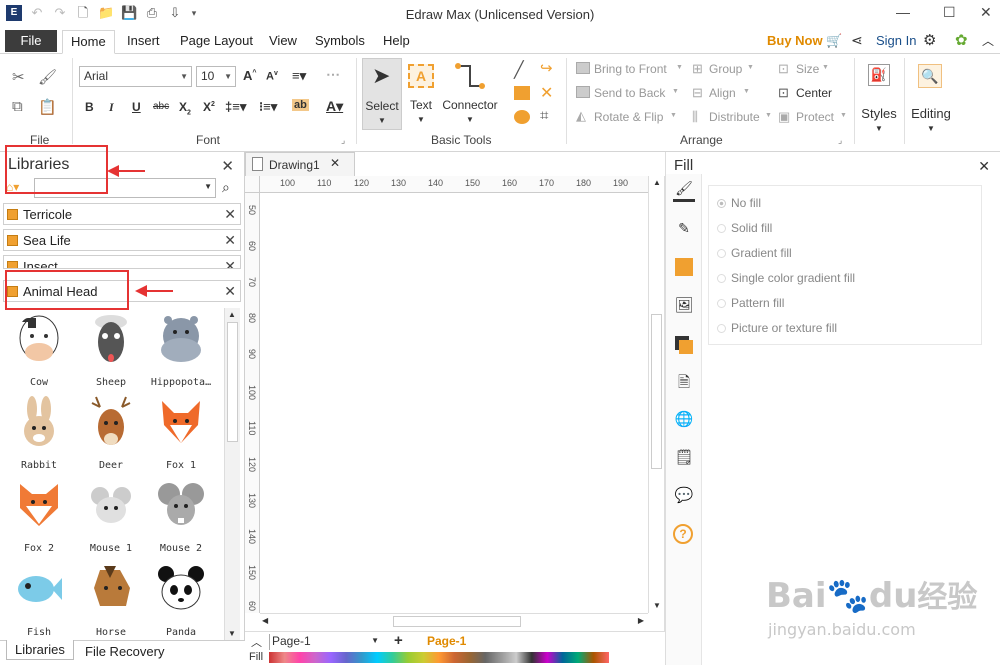  I want to click on collapse-up-icon: ︿, so click(256, 642).